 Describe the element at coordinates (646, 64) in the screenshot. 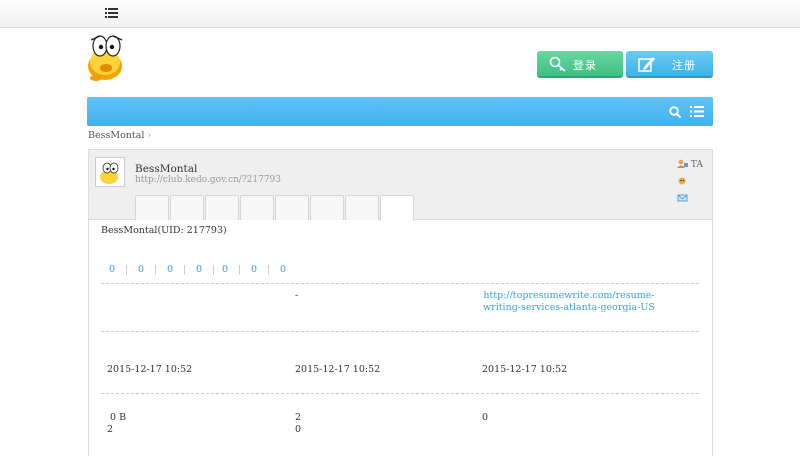

I see `edit-icon` at that location.